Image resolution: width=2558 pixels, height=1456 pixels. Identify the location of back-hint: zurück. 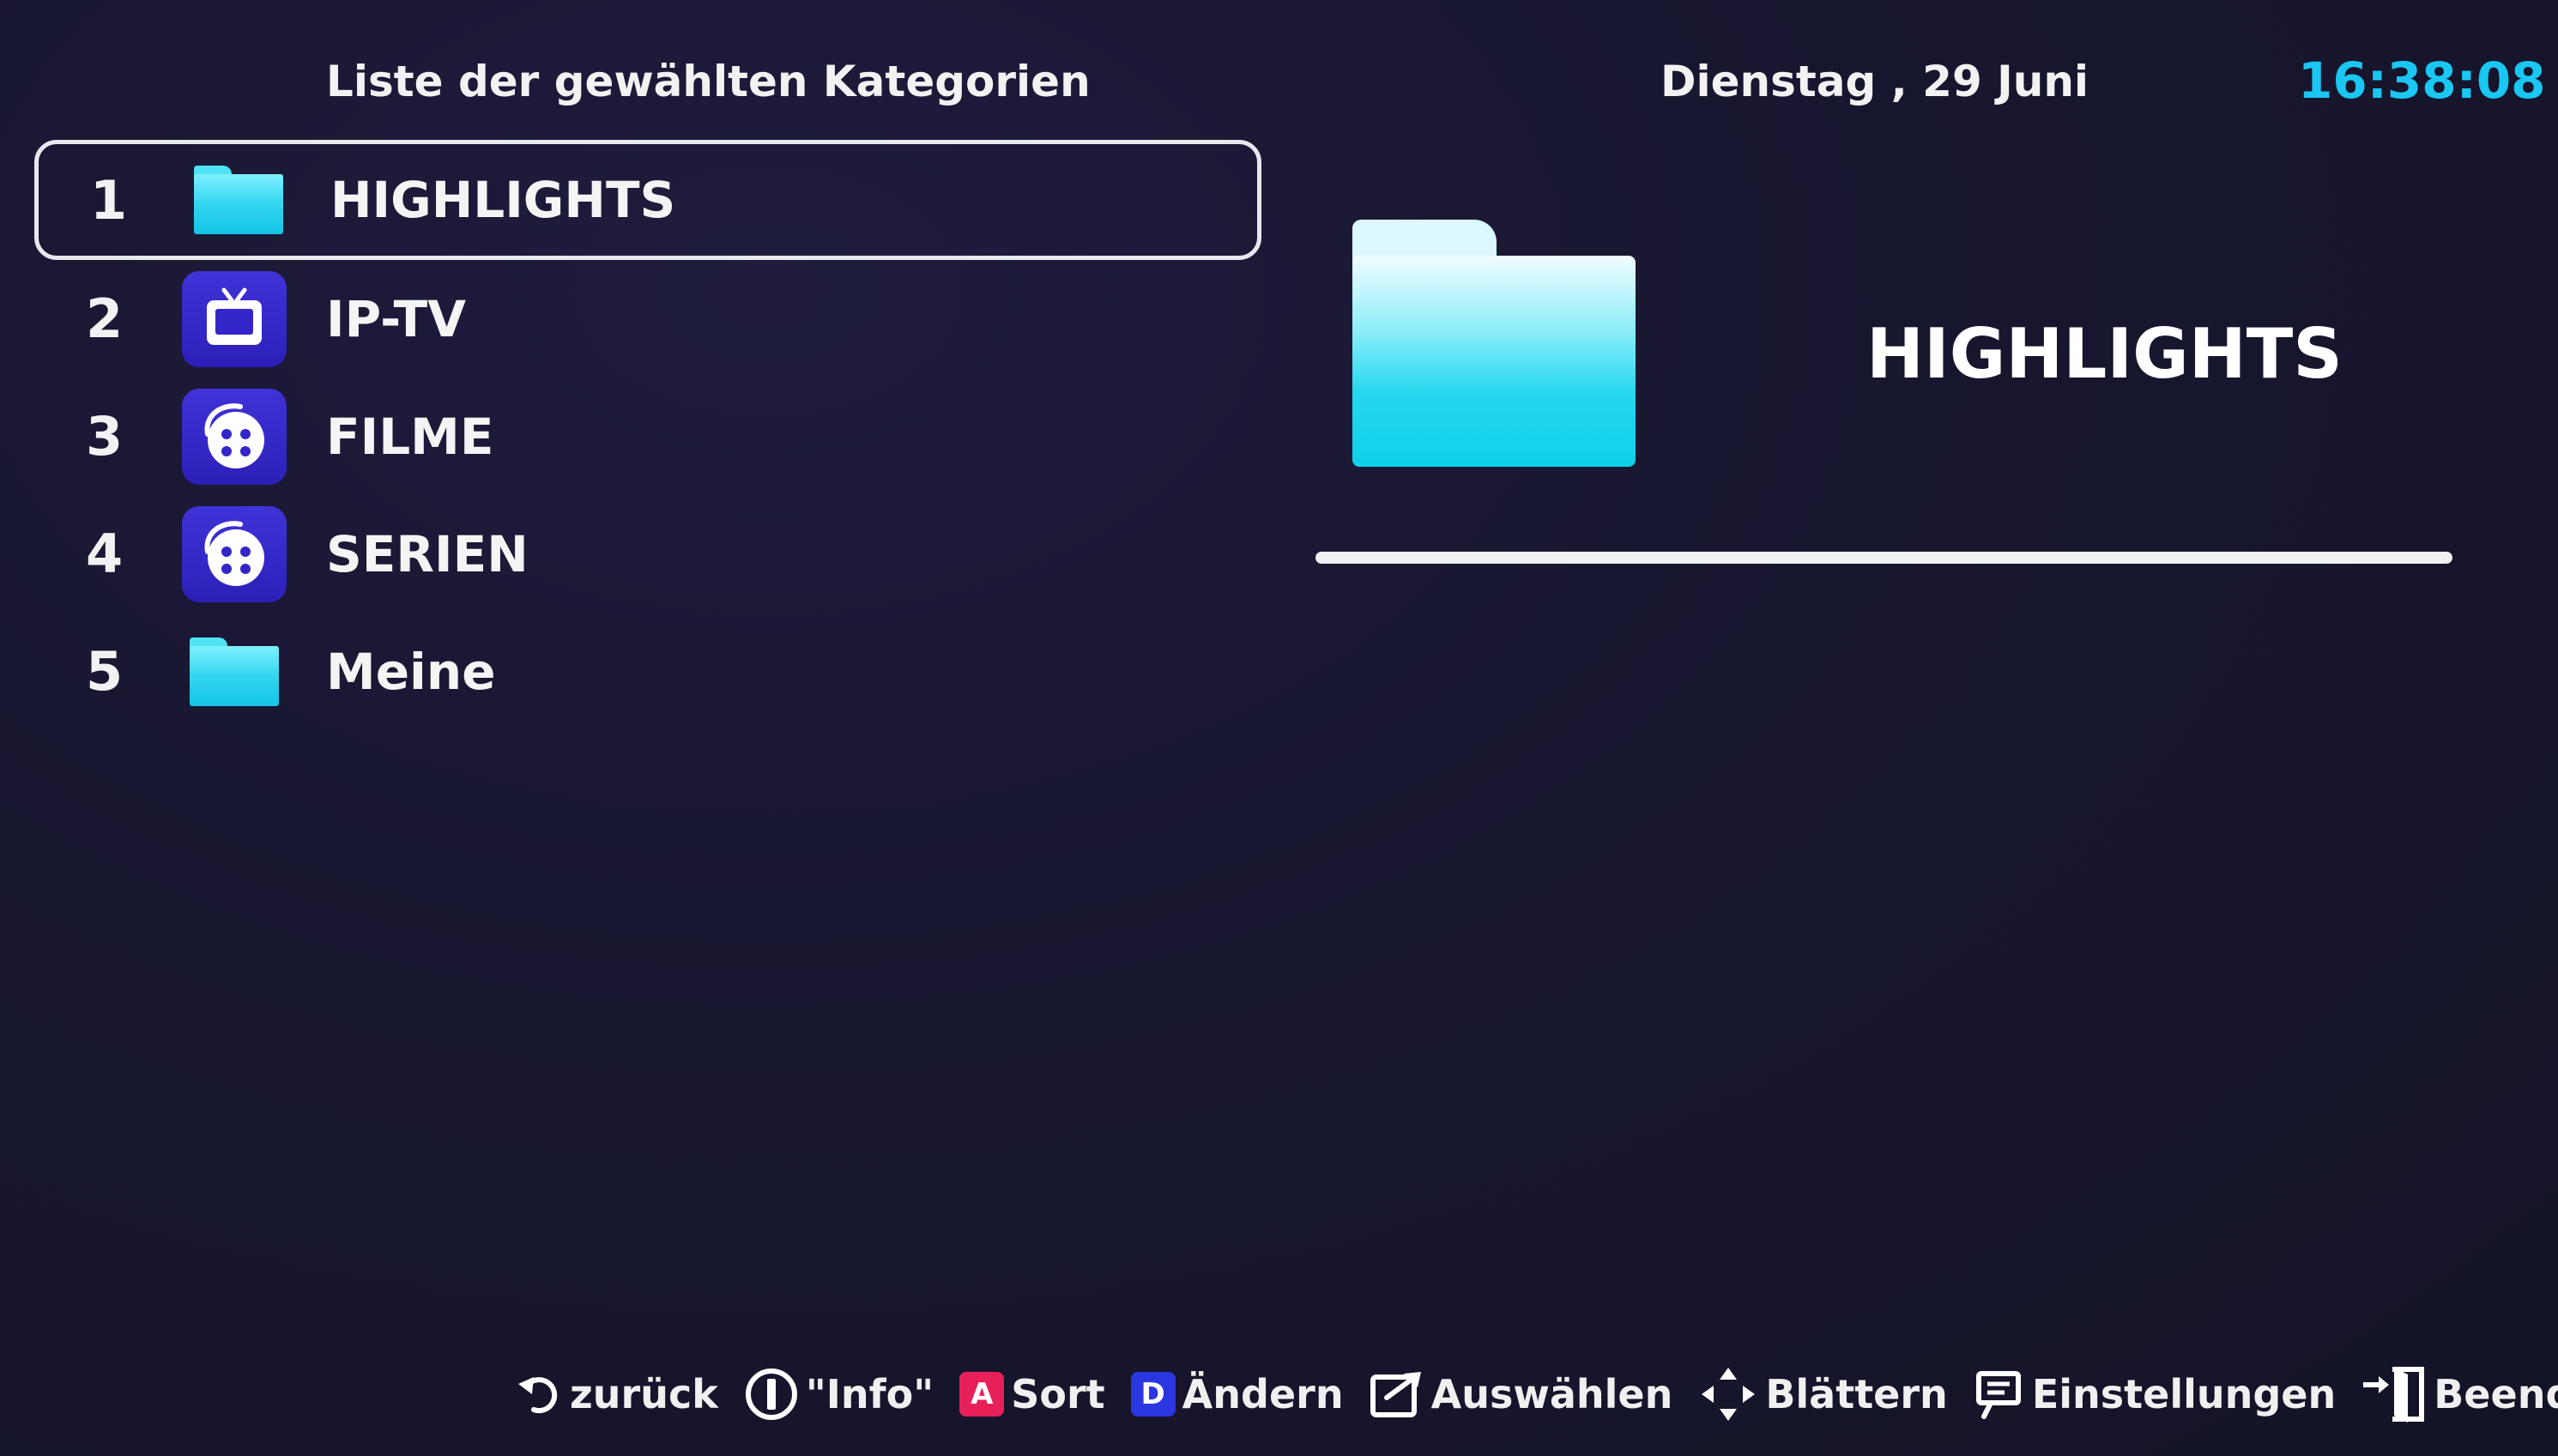
(616, 1394).